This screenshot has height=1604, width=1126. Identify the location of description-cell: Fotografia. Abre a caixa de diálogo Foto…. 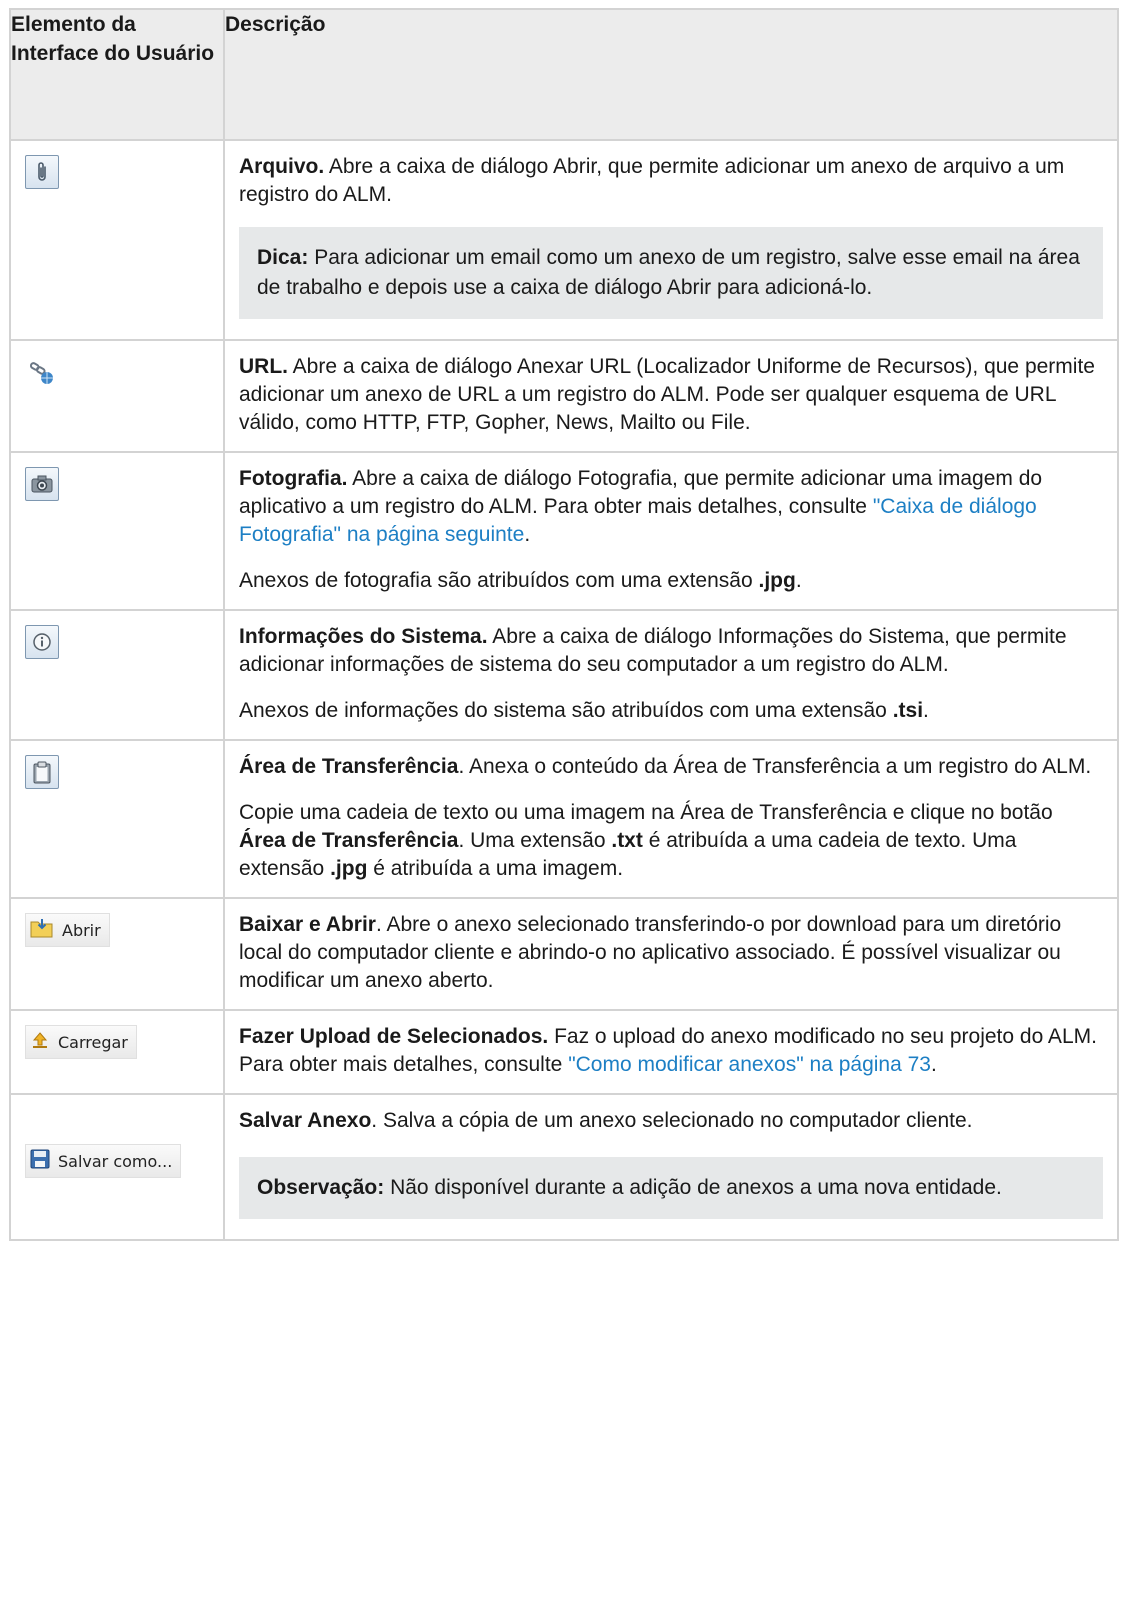
(671, 531).